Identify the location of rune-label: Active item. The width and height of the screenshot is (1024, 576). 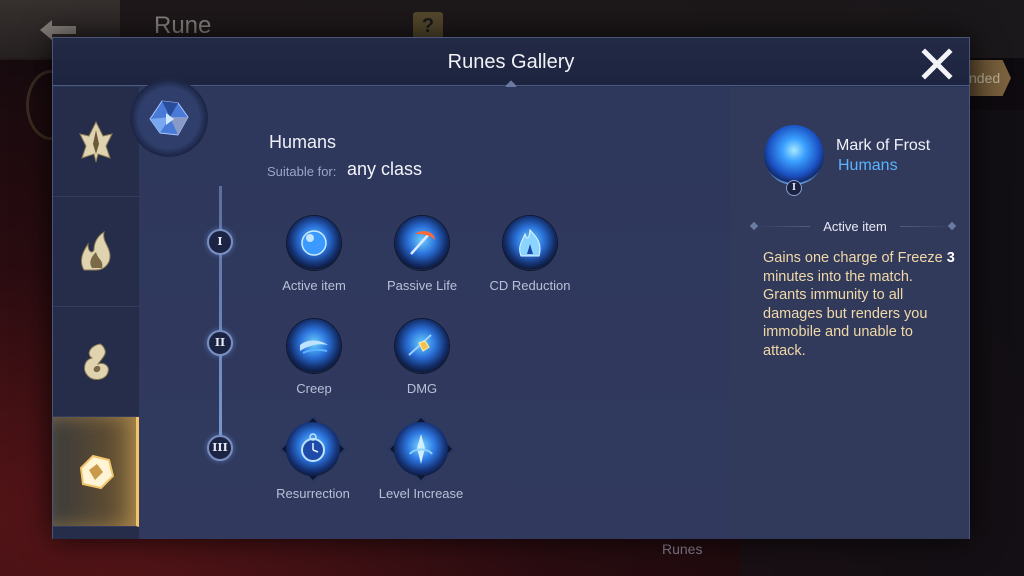
(314, 285).